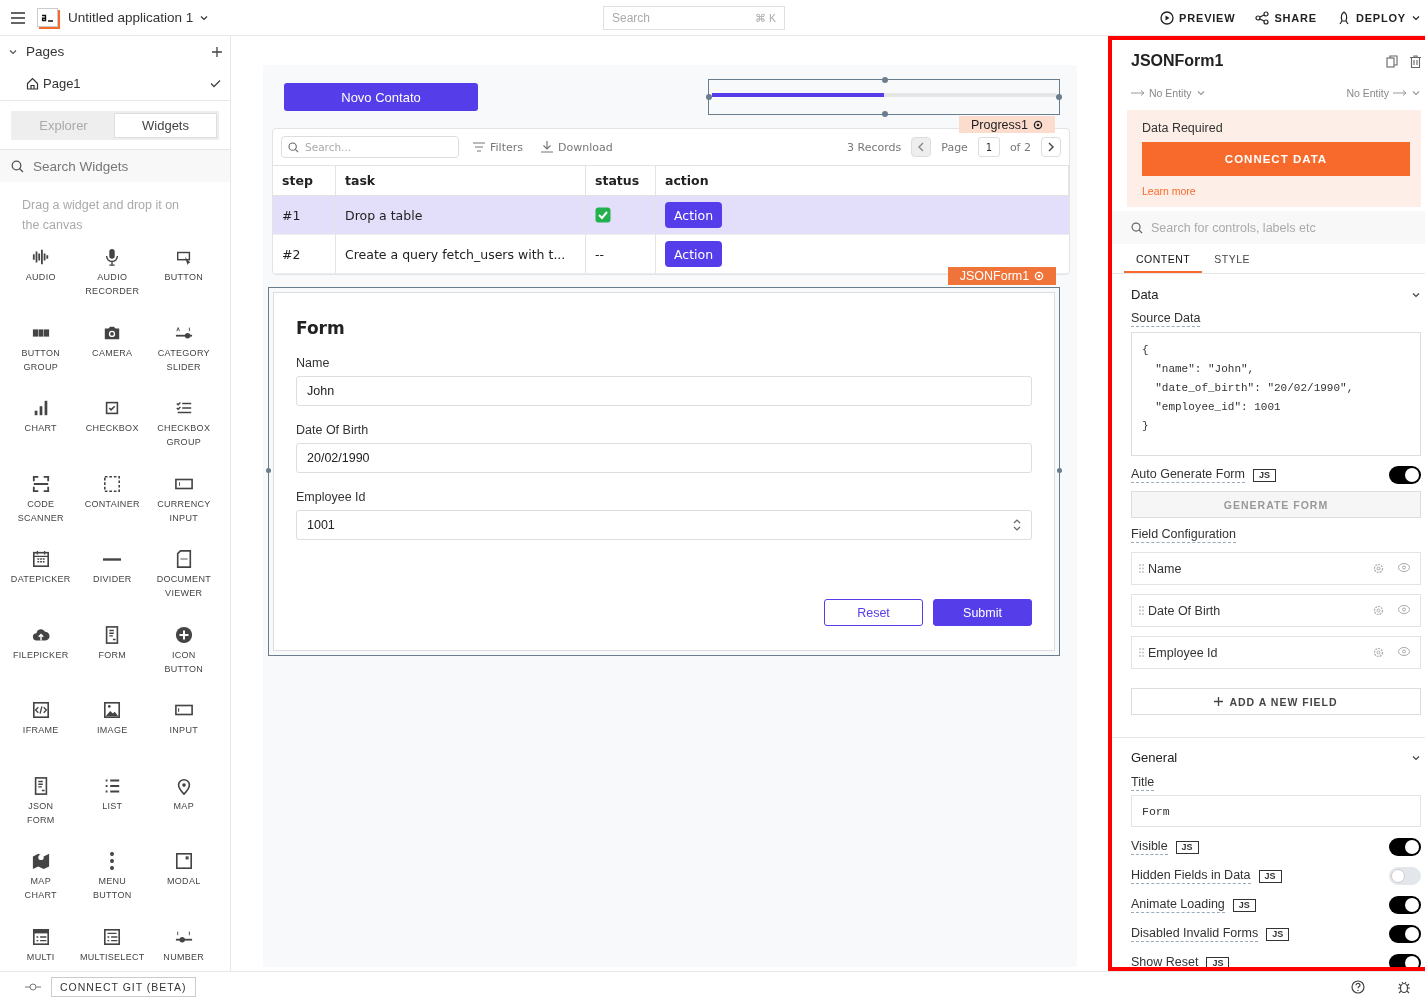  I want to click on reset-button: Reset, so click(873, 612).